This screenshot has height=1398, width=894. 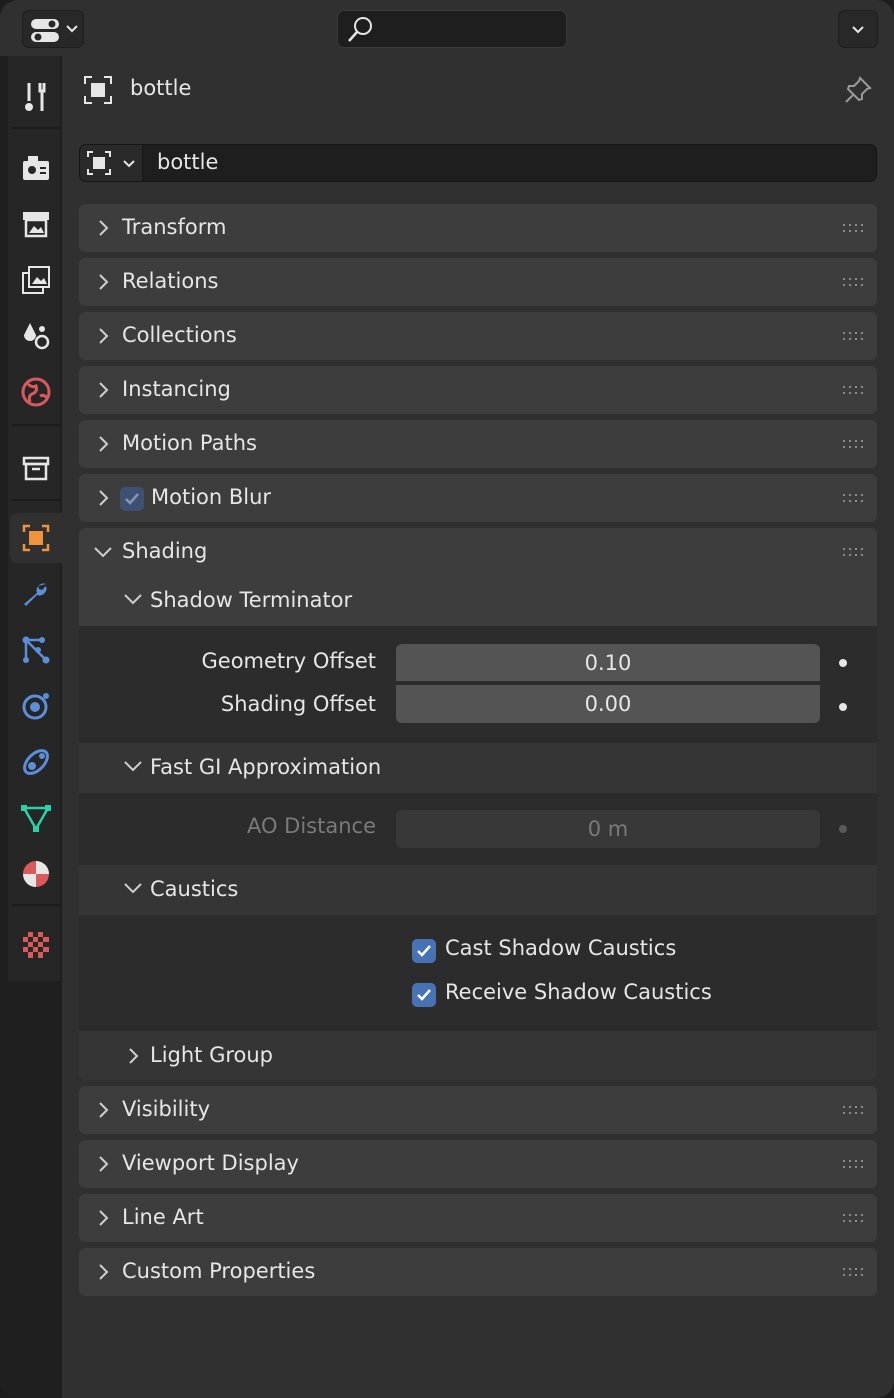 I want to click on object-name-field: bottle, so click(x=478, y=163).